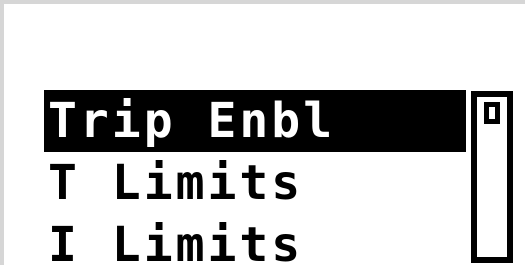 Image resolution: width=525 pixels, height=276 pixels. I want to click on scrollbar-thumb, so click(492, 113).